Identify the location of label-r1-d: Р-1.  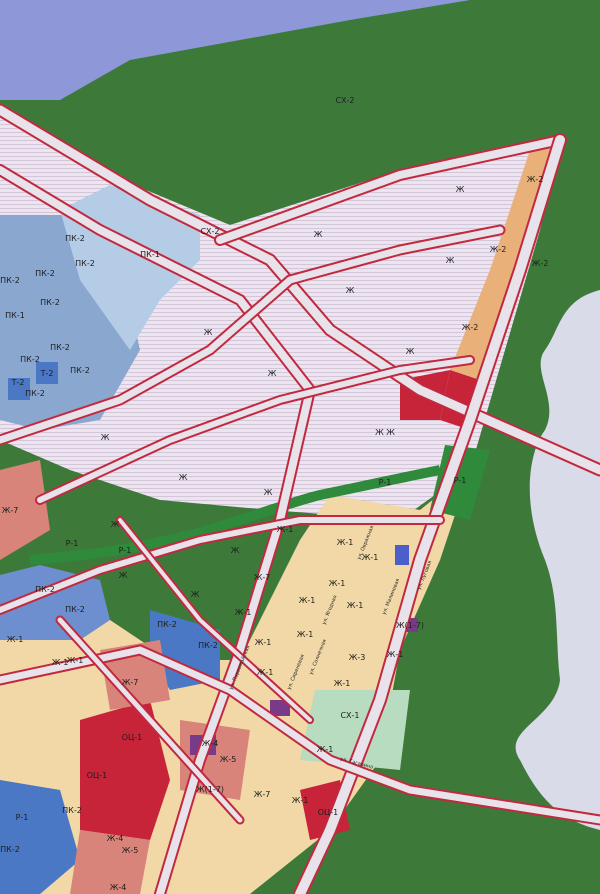
(460, 480).